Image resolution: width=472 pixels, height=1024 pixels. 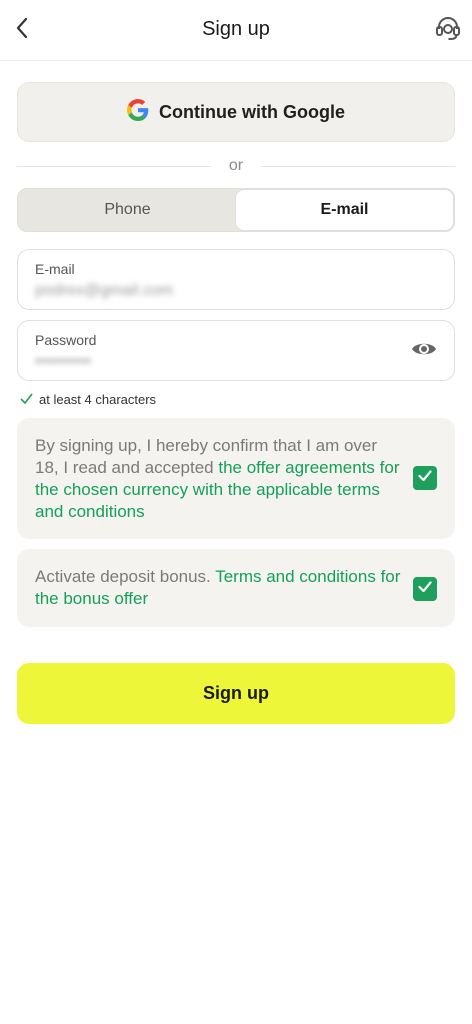 What do you see at coordinates (55, 269) in the screenshot?
I see `email-field-label: E-mail` at bounding box center [55, 269].